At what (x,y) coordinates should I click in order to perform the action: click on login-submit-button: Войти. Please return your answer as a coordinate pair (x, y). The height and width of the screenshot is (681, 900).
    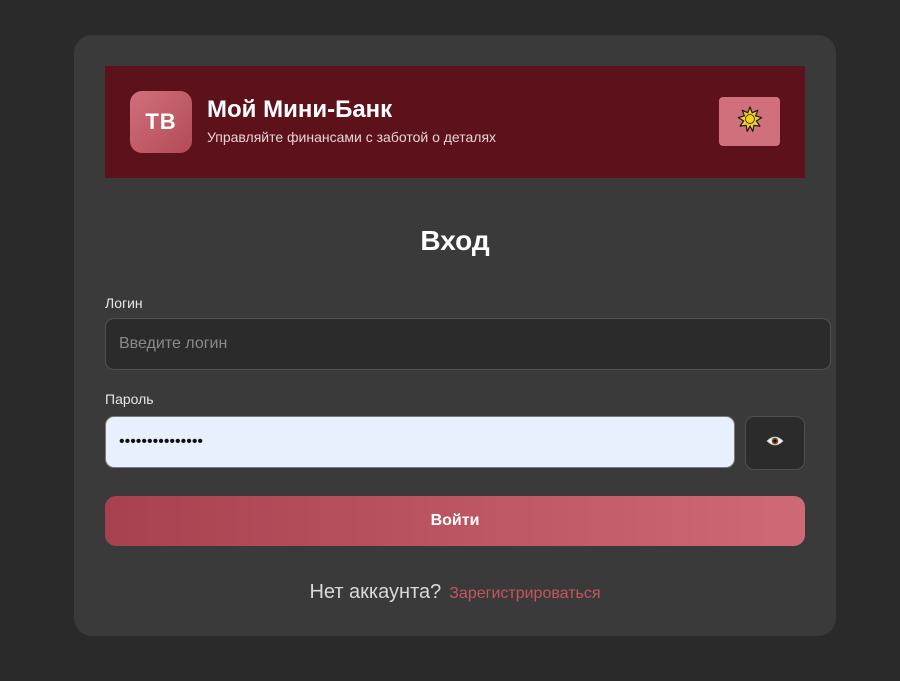
    Looking at the image, I should click on (455, 521).